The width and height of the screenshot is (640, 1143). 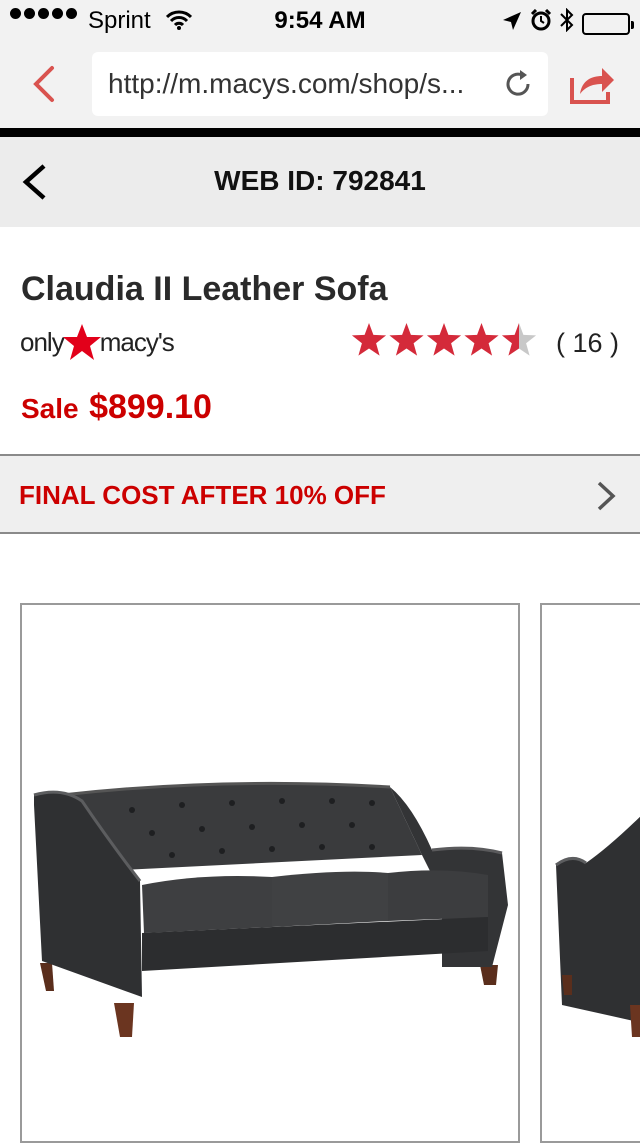 I want to click on battery-icon, so click(x=608, y=23).